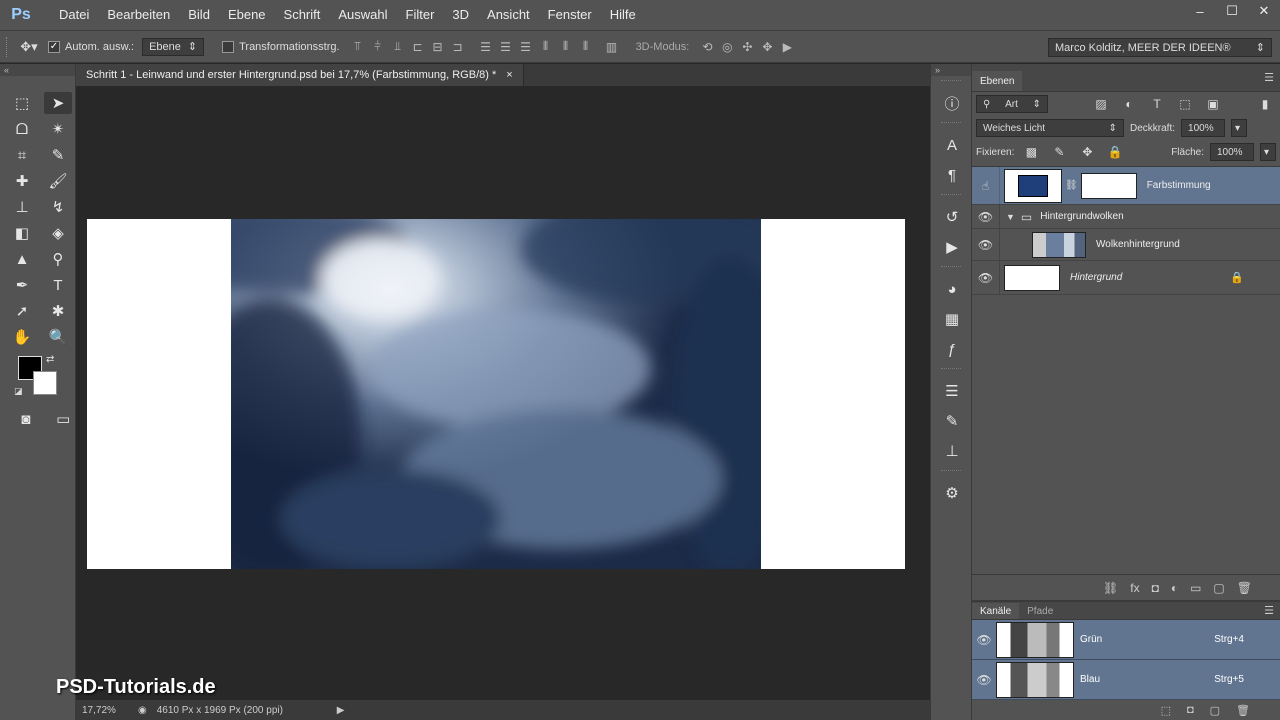 This screenshot has width=1280, height=720. Describe the element at coordinates (952, 145) in the screenshot. I see `character-panel-icon: A` at that location.